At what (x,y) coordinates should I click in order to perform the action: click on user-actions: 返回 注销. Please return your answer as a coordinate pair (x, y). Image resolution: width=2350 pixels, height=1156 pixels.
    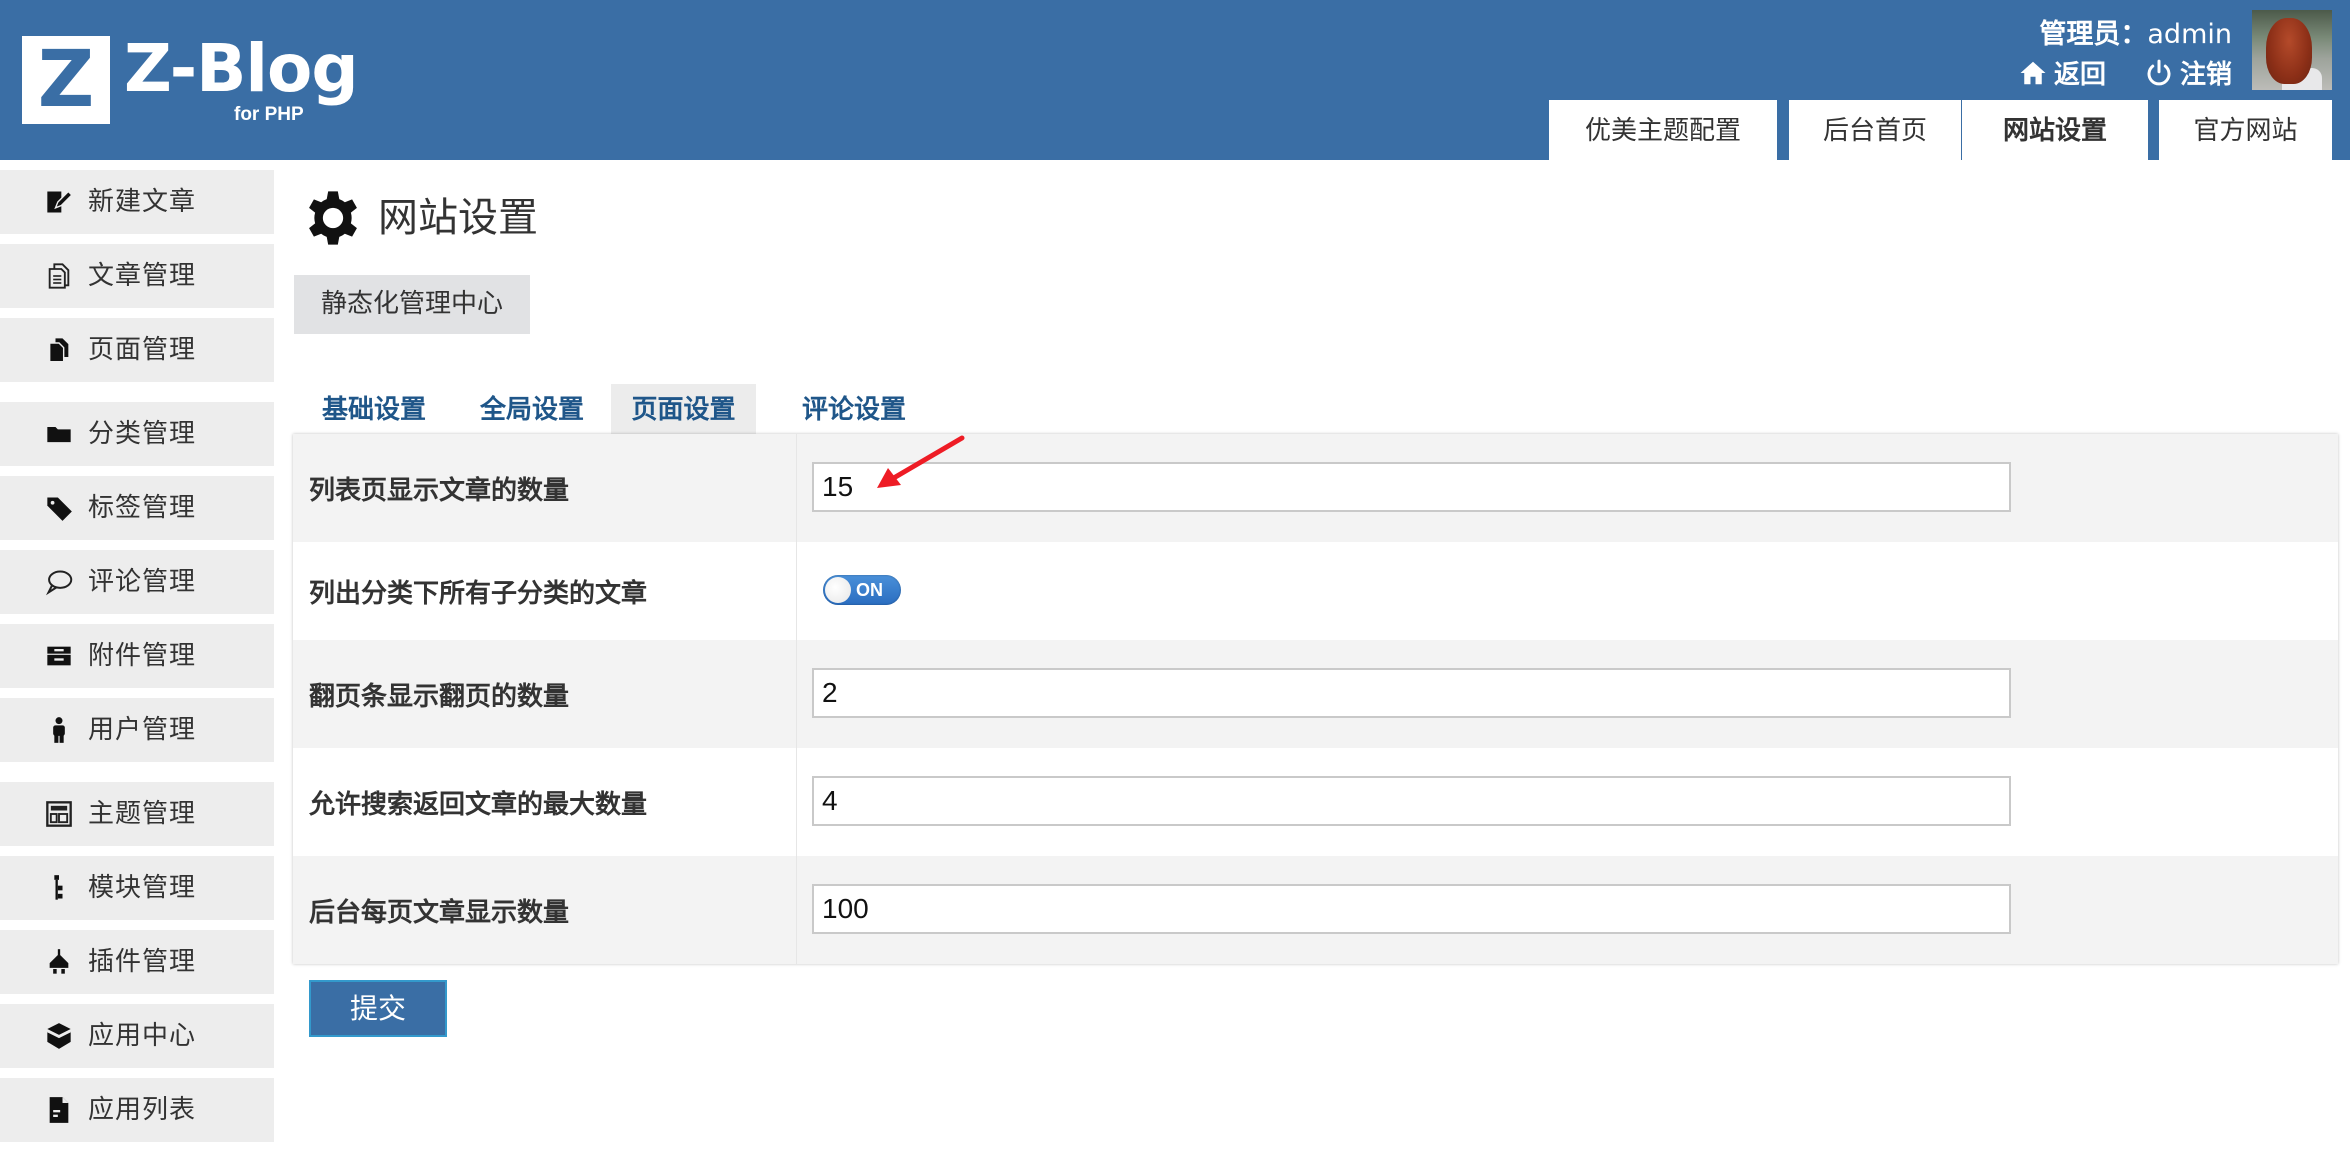
    Looking at the image, I should click on (2125, 72).